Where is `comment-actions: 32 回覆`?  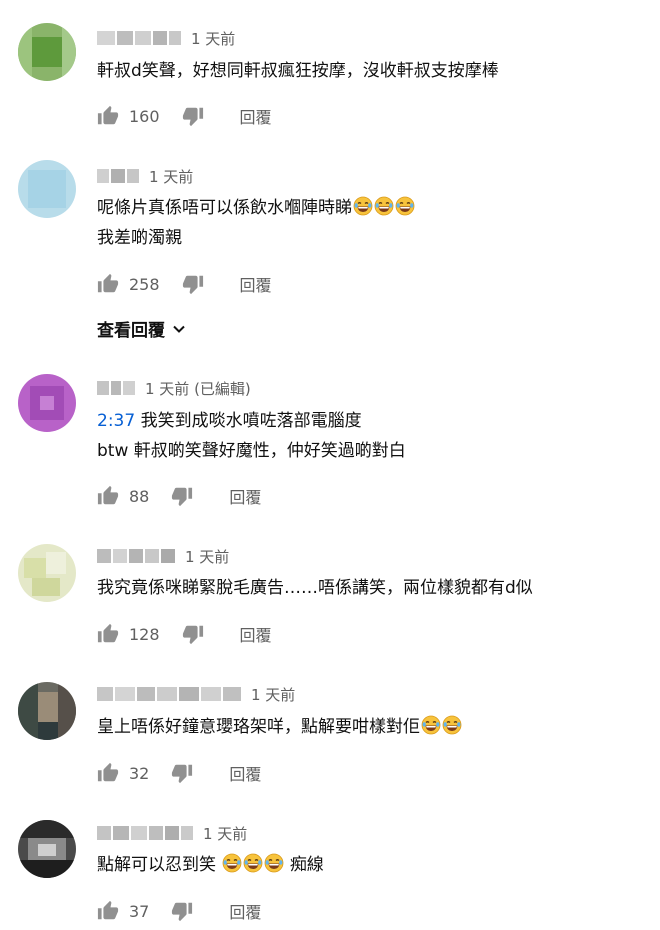 comment-actions: 32 回覆 is located at coordinates (179, 773).